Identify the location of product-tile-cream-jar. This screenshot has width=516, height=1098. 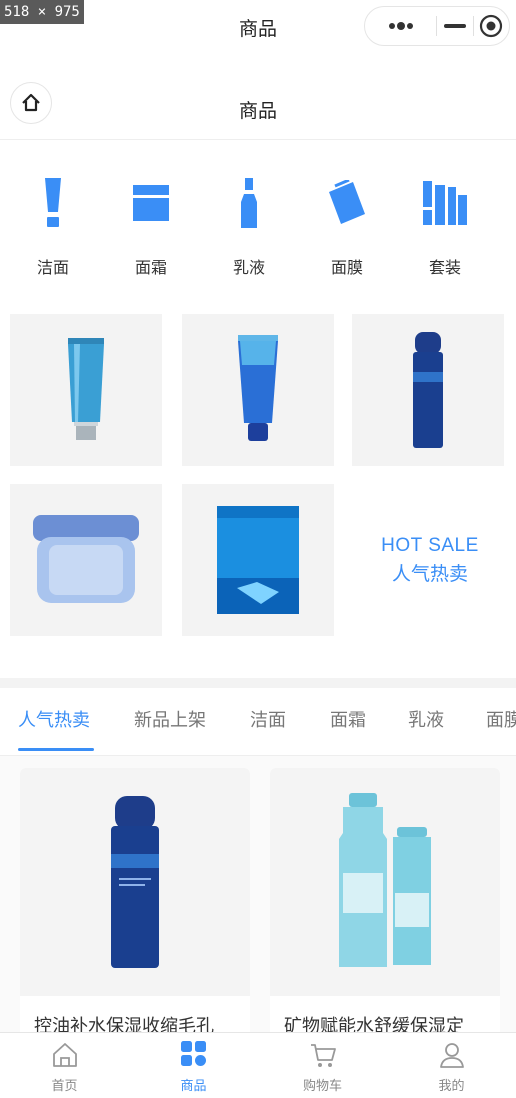
(86, 560).